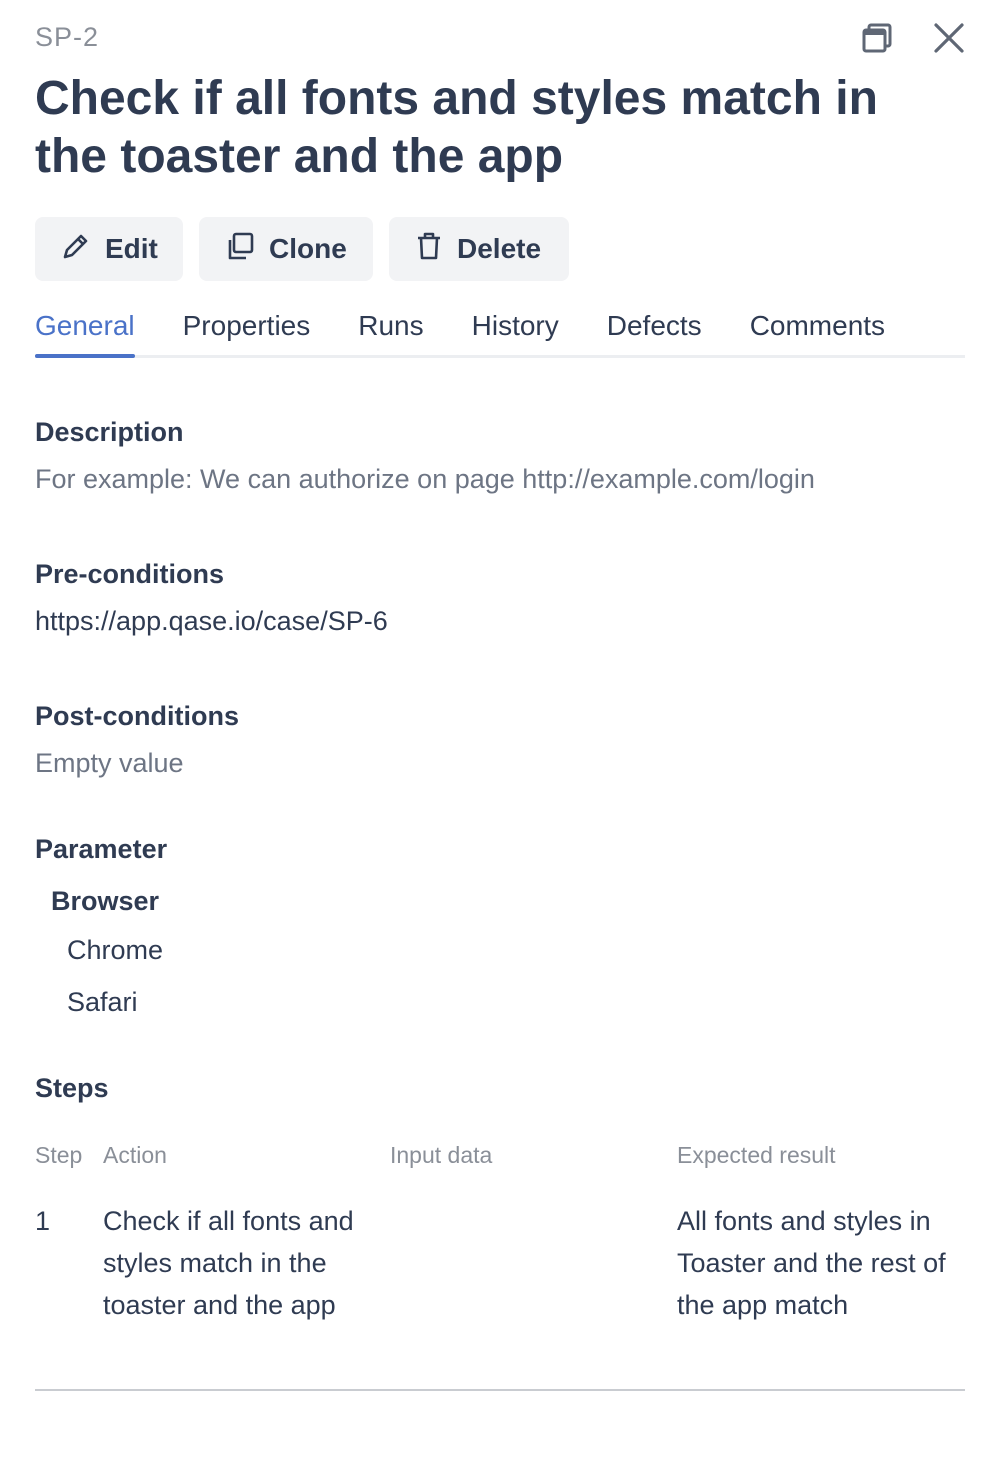 This screenshot has width=997, height=1468. I want to click on clone-button: Clone, so click(286, 249).